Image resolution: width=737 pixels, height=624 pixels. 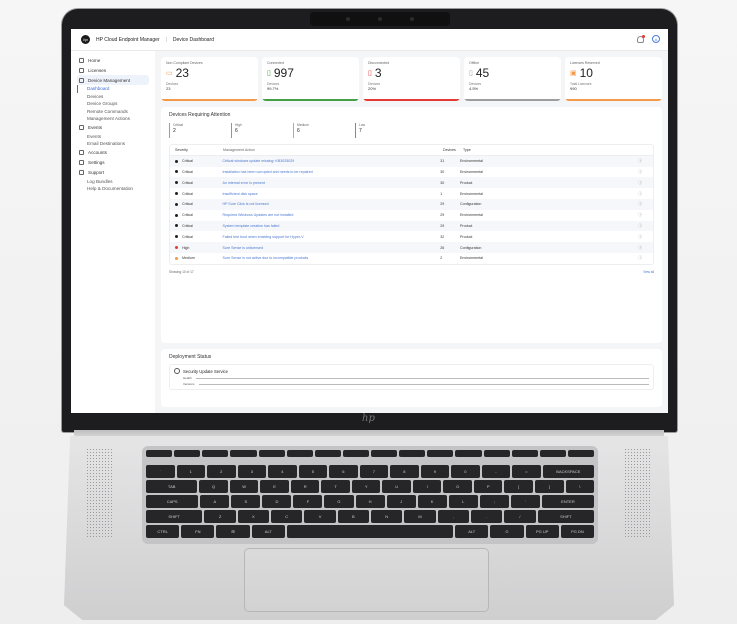 I want to click on sidebar-subitem-management-actions: Management Actions, so click(x=113, y=119).